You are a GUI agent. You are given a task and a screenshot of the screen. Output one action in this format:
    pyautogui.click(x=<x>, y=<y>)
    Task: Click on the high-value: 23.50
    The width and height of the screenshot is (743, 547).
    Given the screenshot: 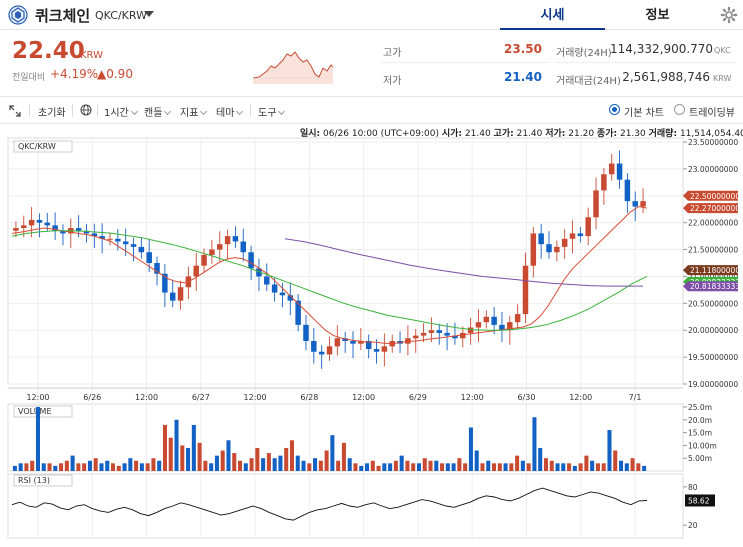 What is the action you would take?
    pyautogui.click(x=523, y=49)
    